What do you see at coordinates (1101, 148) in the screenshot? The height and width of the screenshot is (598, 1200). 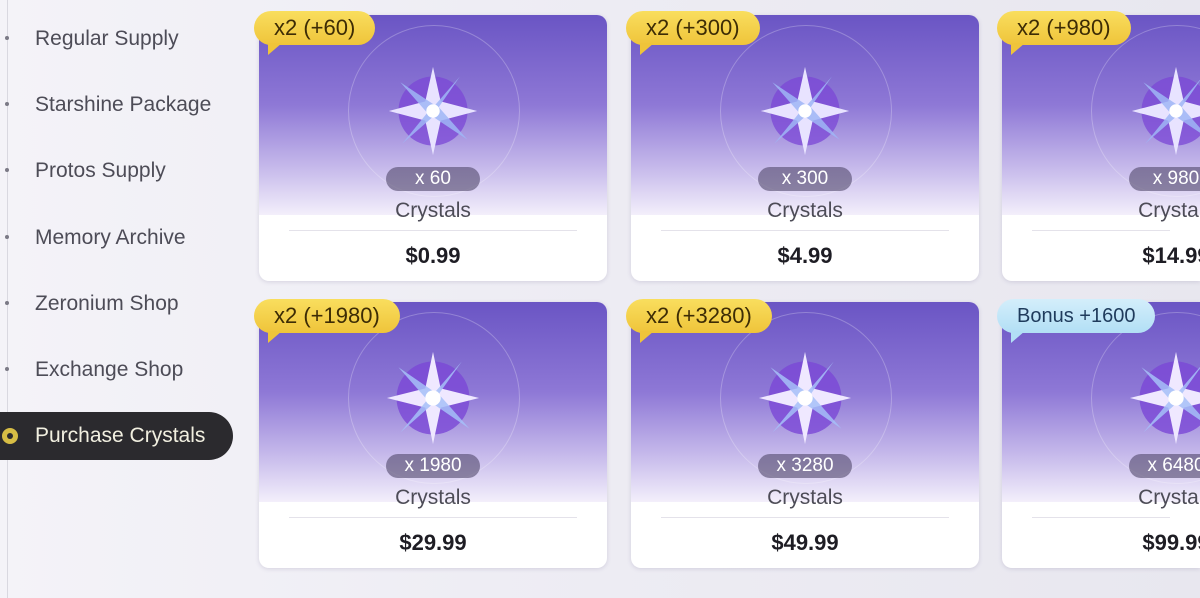 I see `crystal-pack-card: x 980 Crystals $14.99` at bounding box center [1101, 148].